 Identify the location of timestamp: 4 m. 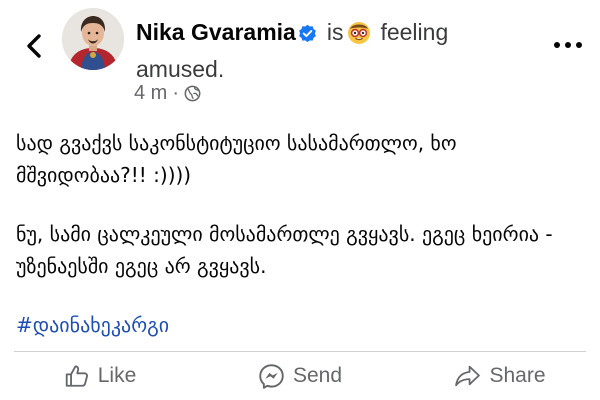
(150, 93).